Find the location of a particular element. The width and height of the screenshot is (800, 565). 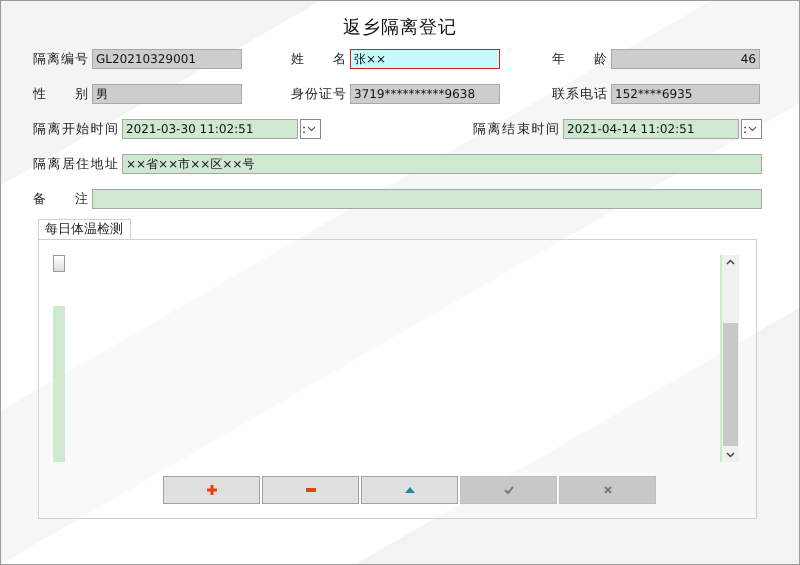

input-field: 3719**********9638 is located at coordinates (425, 94).